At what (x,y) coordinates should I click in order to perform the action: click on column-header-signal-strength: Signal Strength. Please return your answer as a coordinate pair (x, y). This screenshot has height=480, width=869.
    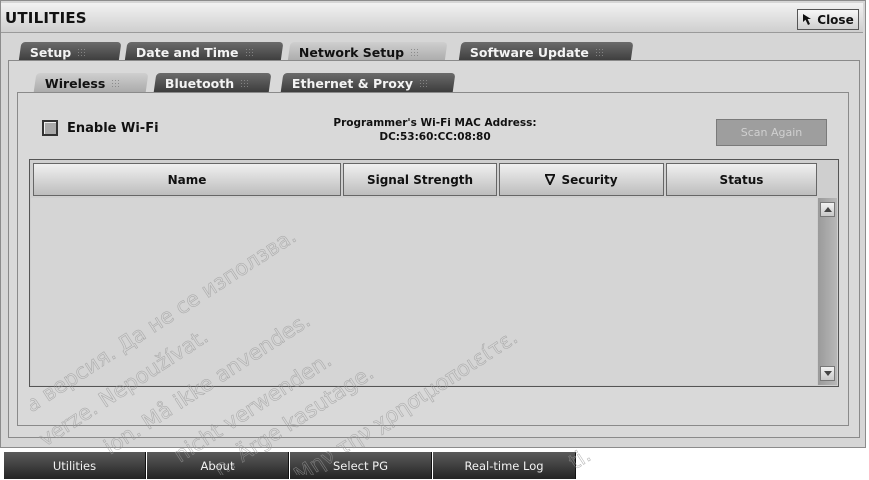
    Looking at the image, I should click on (420, 179).